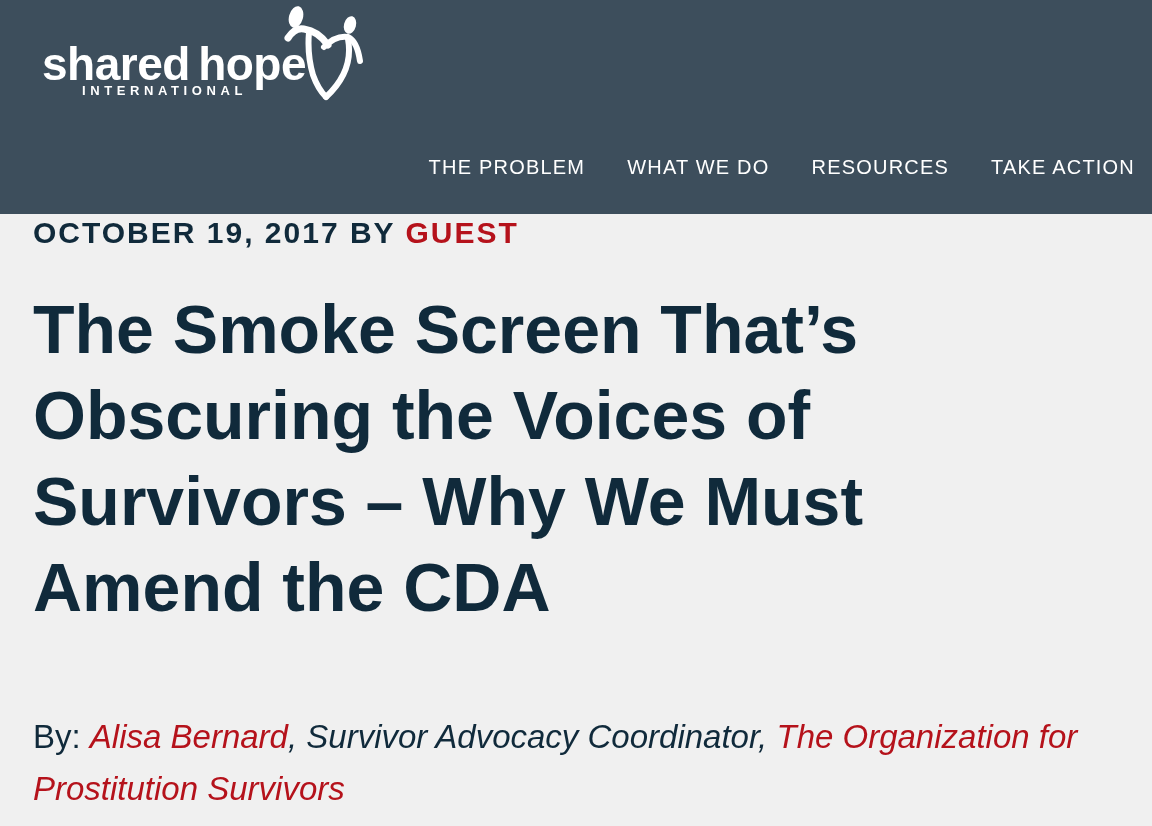 This screenshot has height=826, width=1152. I want to click on byline-link: Prostitution Survivors, so click(189, 788).